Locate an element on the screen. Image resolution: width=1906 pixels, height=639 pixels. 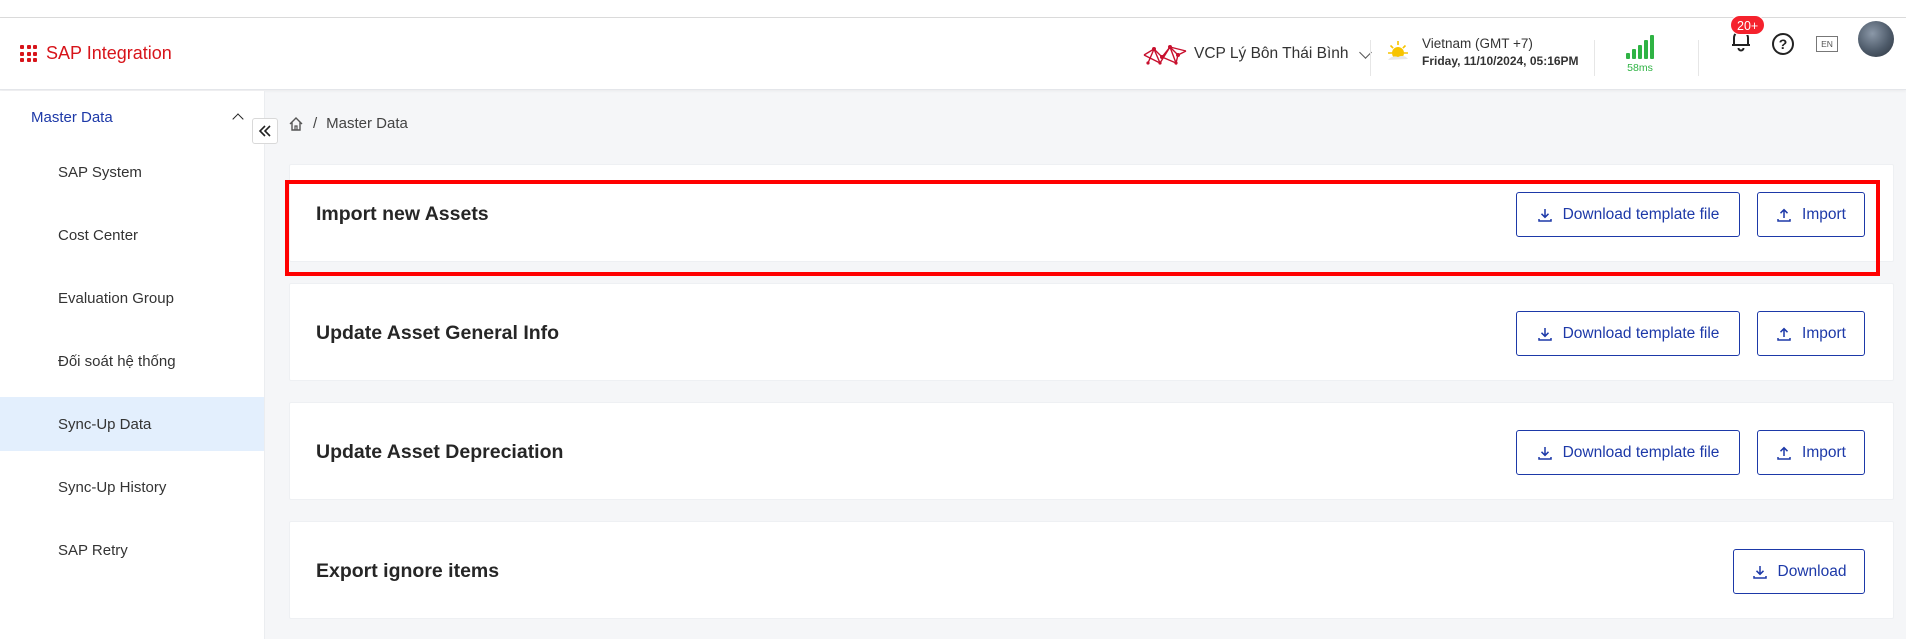
card-title: Update Asset Depreciation is located at coordinates (440, 452).